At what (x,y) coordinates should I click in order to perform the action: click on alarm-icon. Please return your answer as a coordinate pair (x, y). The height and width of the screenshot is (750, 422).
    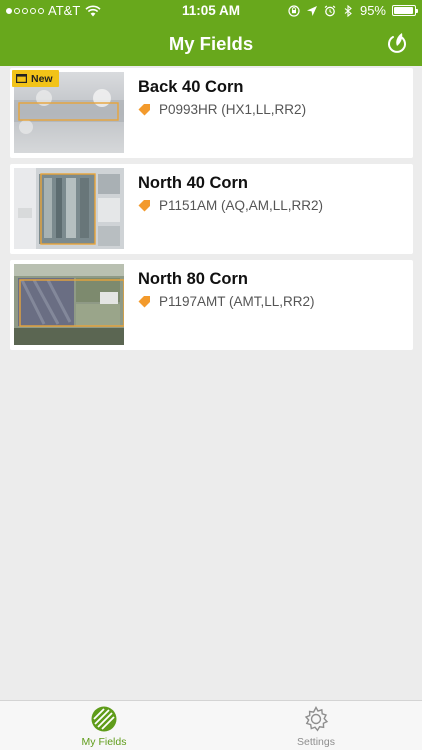
    Looking at the image, I should click on (330, 10).